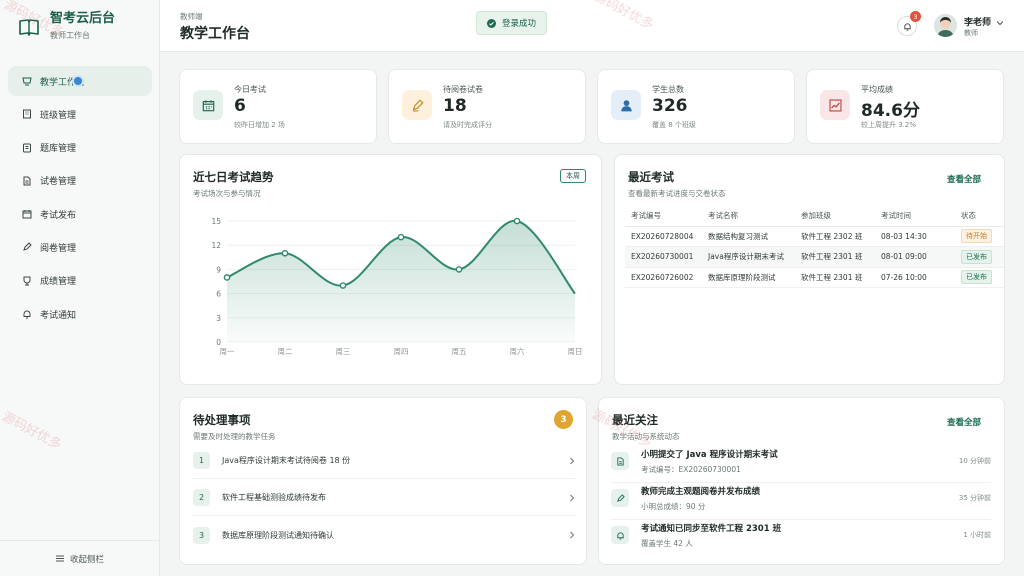 The height and width of the screenshot is (576, 1024). Describe the element at coordinates (487, 106) in the screenshot. I see `stat-card-pending-grading: 待阅卷试卷 18 请及时完成评分` at that location.